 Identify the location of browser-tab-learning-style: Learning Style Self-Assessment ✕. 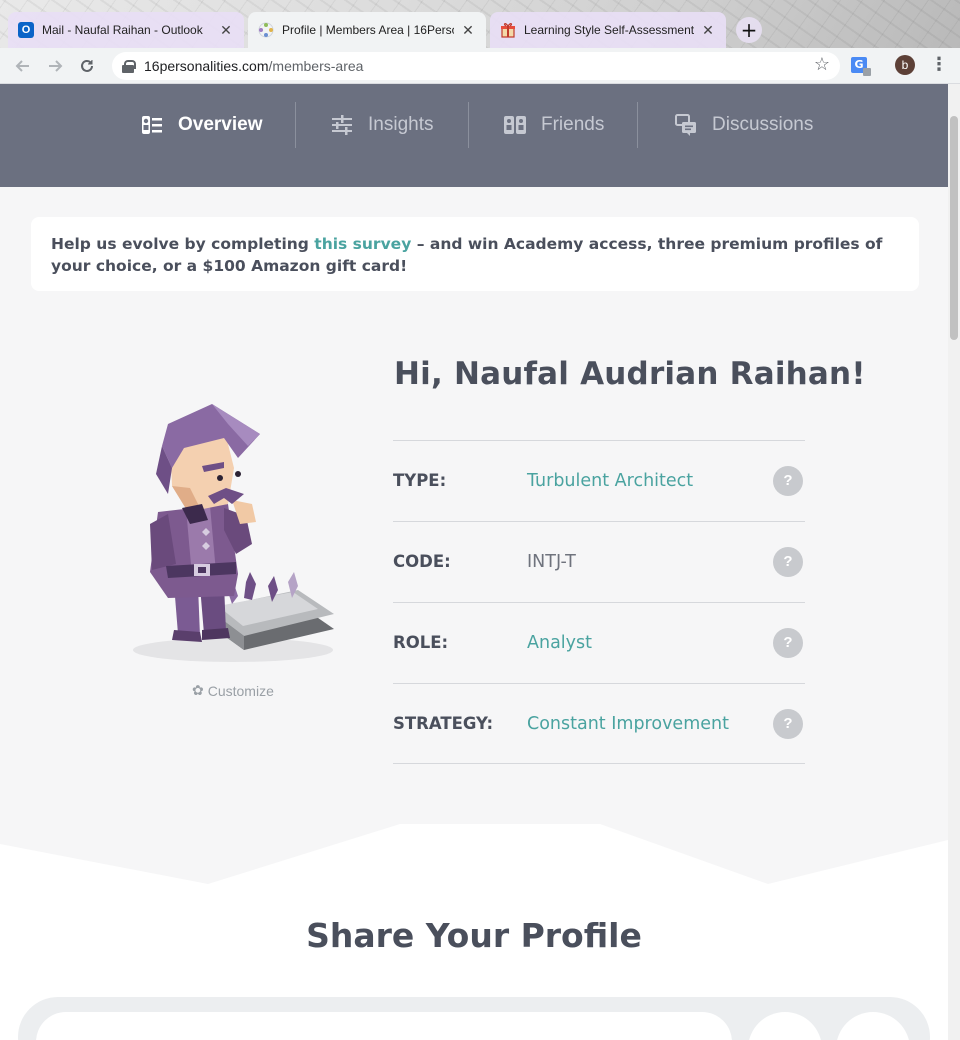
(608, 30).